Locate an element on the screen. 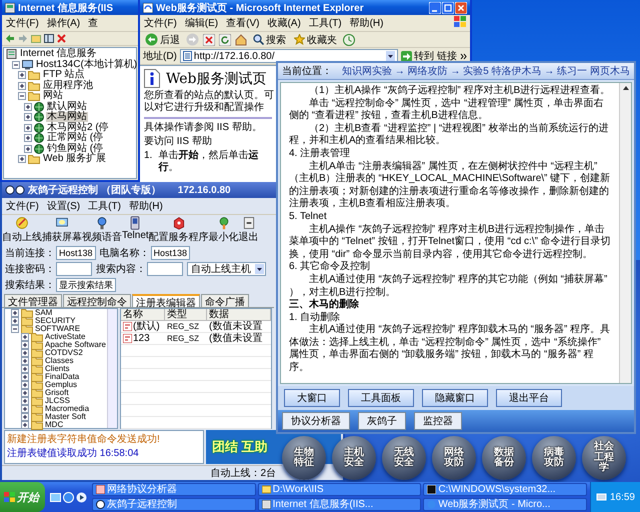 The height and width of the screenshot is (512, 640). desktop-icon is located at coordinates (55, 497).